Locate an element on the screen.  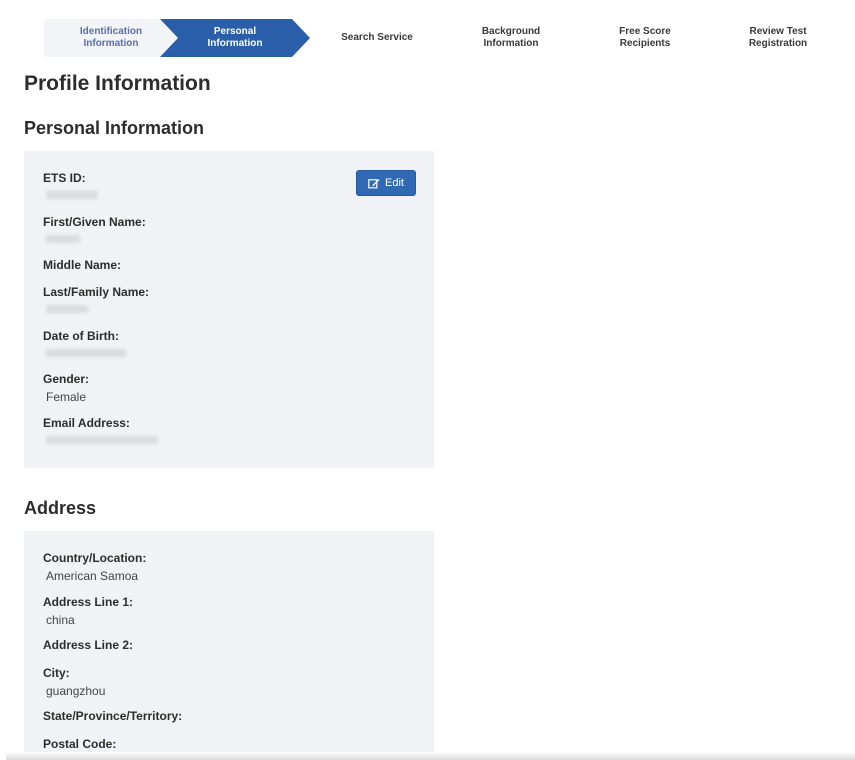
step-background-information: Background Information is located at coordinates (511, 38).